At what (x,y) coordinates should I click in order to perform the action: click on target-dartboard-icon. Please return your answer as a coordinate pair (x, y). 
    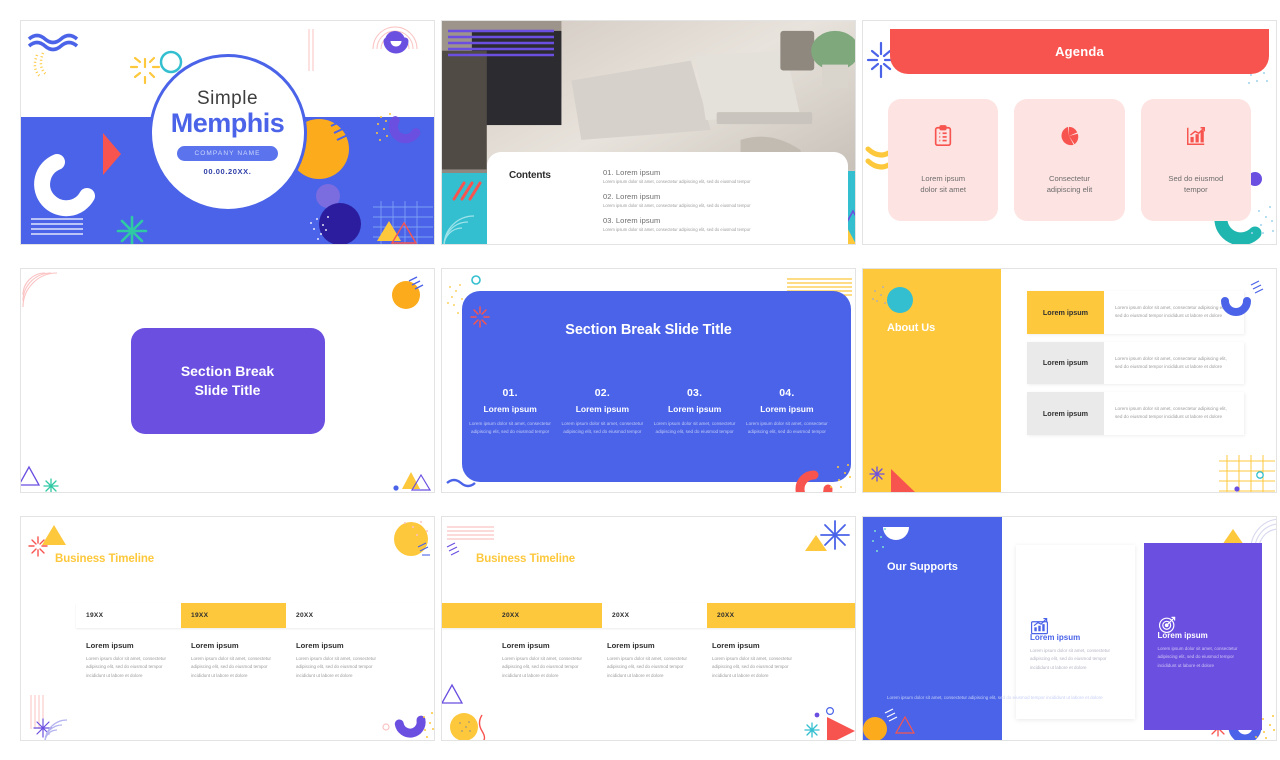
    Looking at the image, I should click on (1166, 625).